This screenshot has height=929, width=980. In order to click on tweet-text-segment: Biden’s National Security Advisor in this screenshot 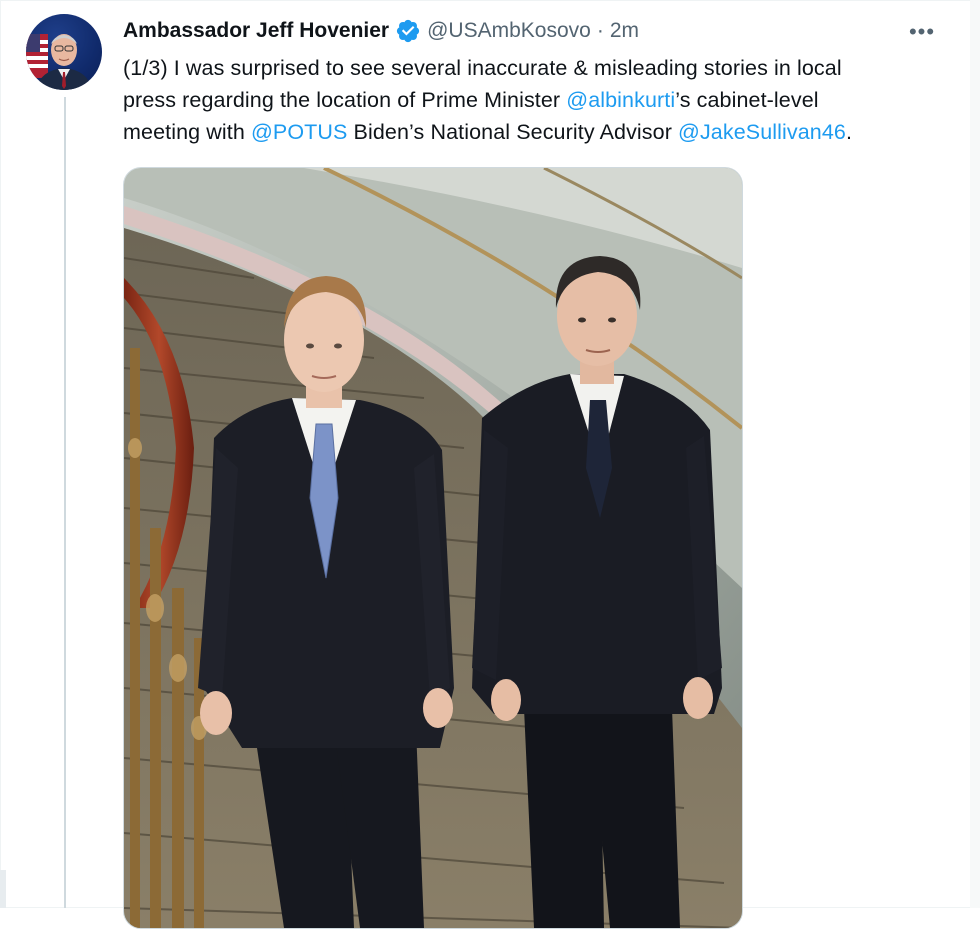, I will do `click(513, 132)`.